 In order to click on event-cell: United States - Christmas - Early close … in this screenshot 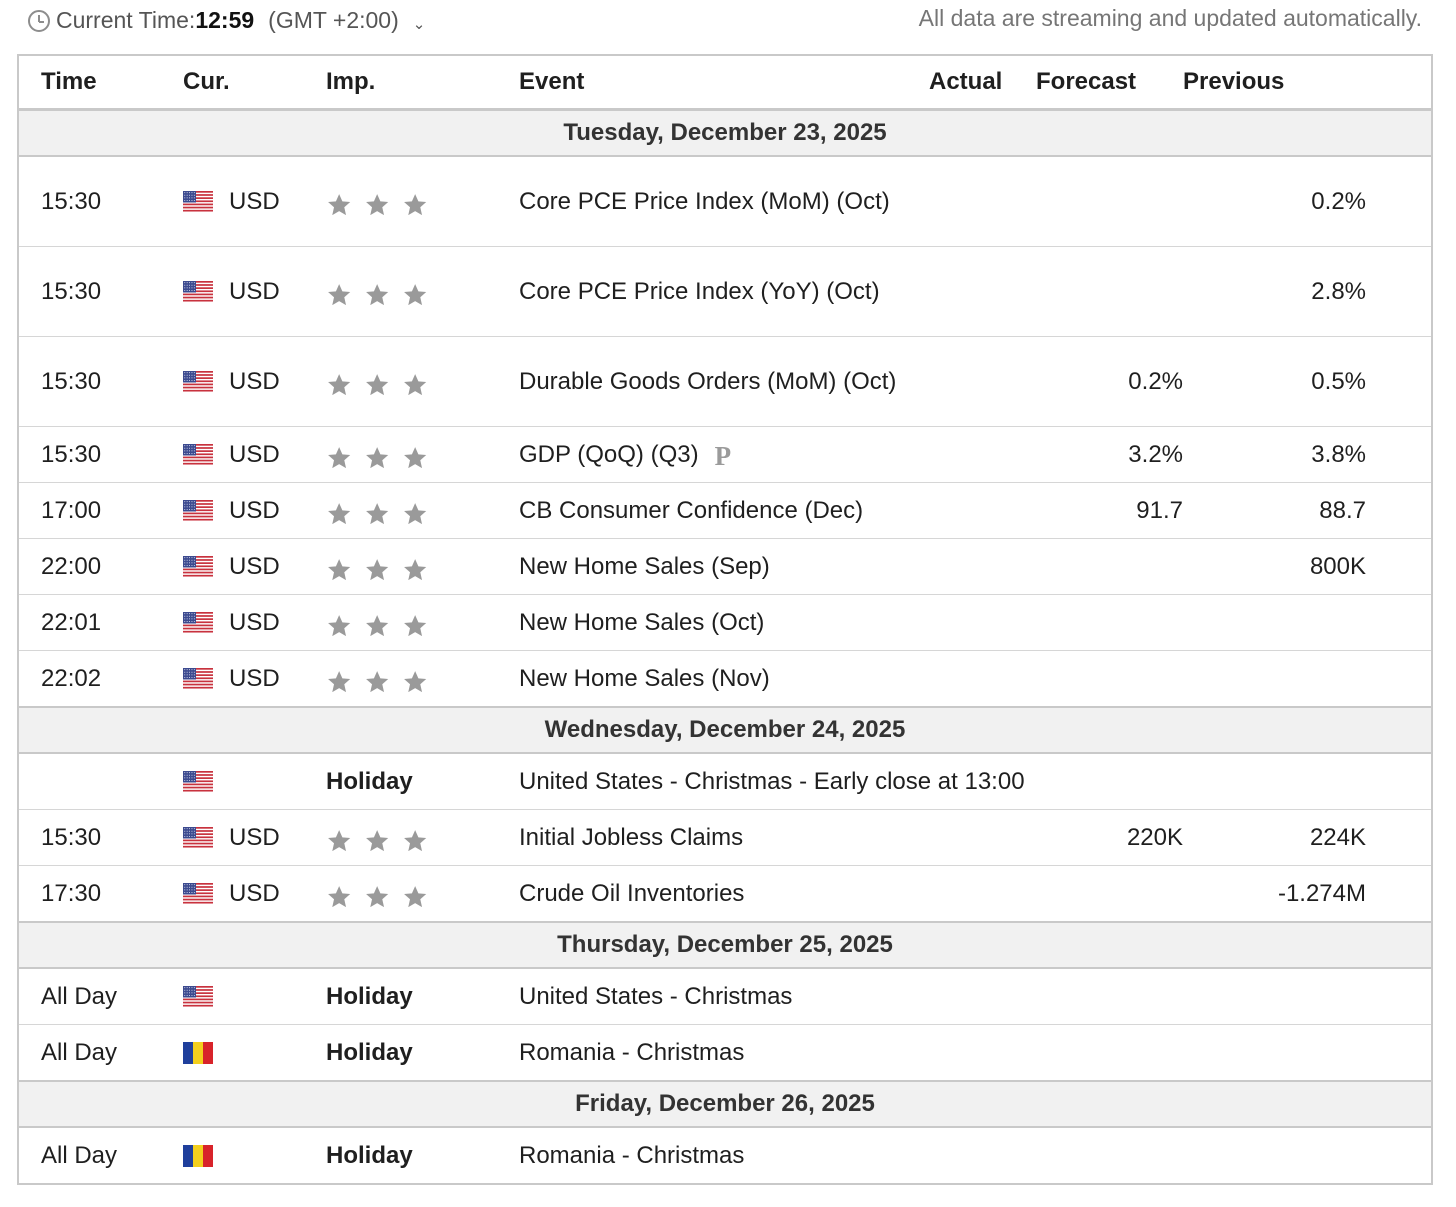, I will do `click(851, 781)`.